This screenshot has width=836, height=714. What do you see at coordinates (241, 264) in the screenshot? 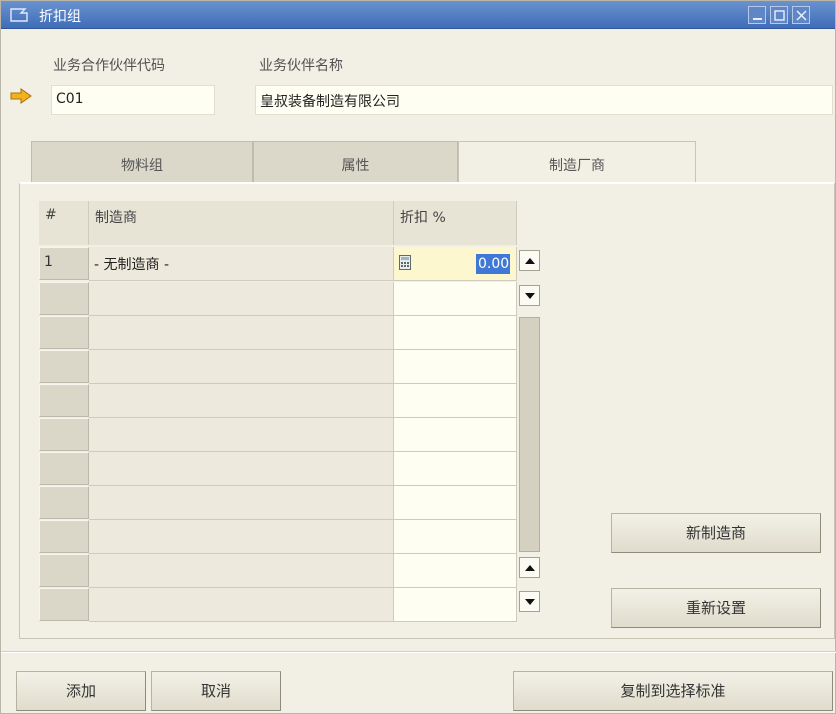
I see `manufacturer-cell: - 无制造商 -` at bounding box center [241, 264].